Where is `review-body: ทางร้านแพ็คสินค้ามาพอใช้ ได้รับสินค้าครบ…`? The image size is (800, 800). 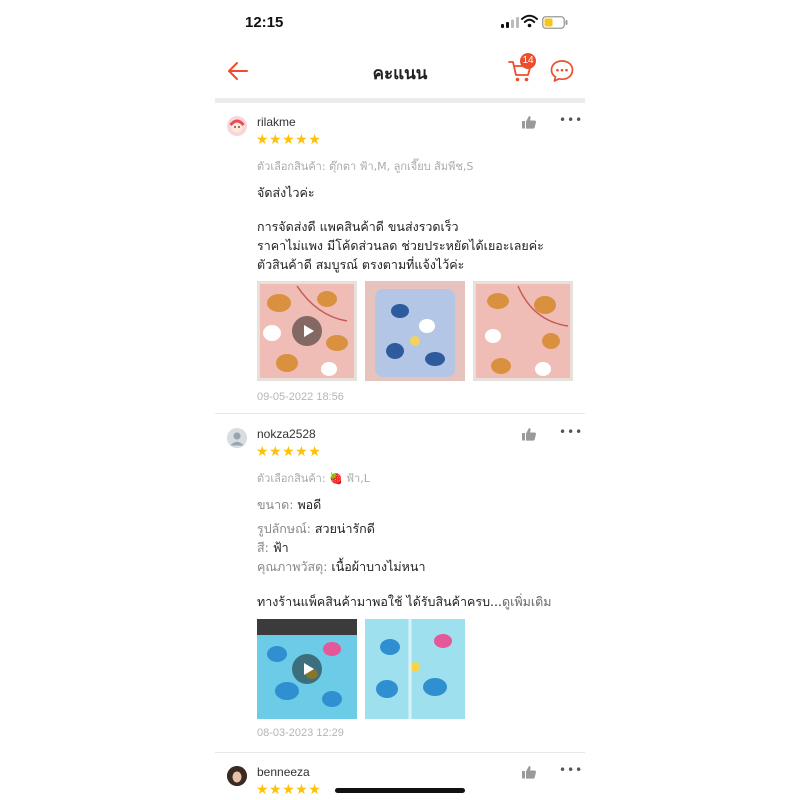
review-body: ทางร้านแพ็คสินค้ามาพอใช้ ได้รับสินค้าครบ… is located at coordinates (404, 602).